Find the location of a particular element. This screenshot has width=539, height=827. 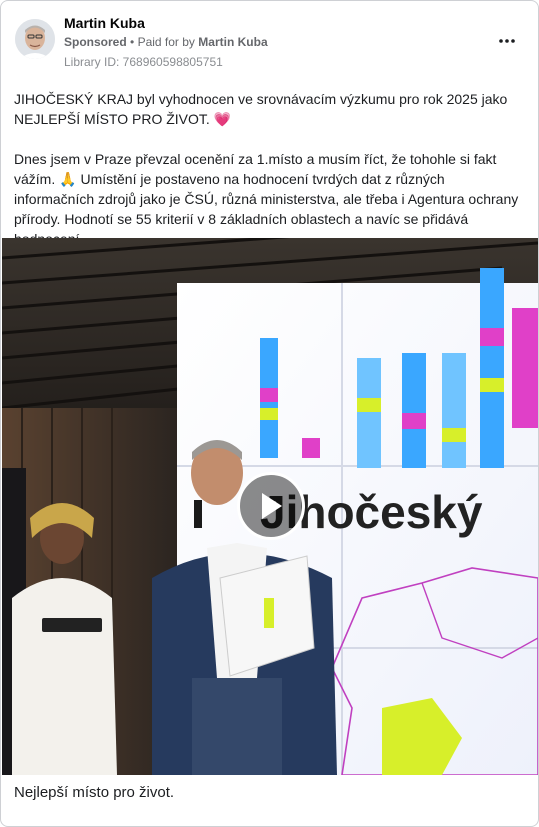

video-caption: Nejlepší místo pro život. is located at coordinates (94, 792).